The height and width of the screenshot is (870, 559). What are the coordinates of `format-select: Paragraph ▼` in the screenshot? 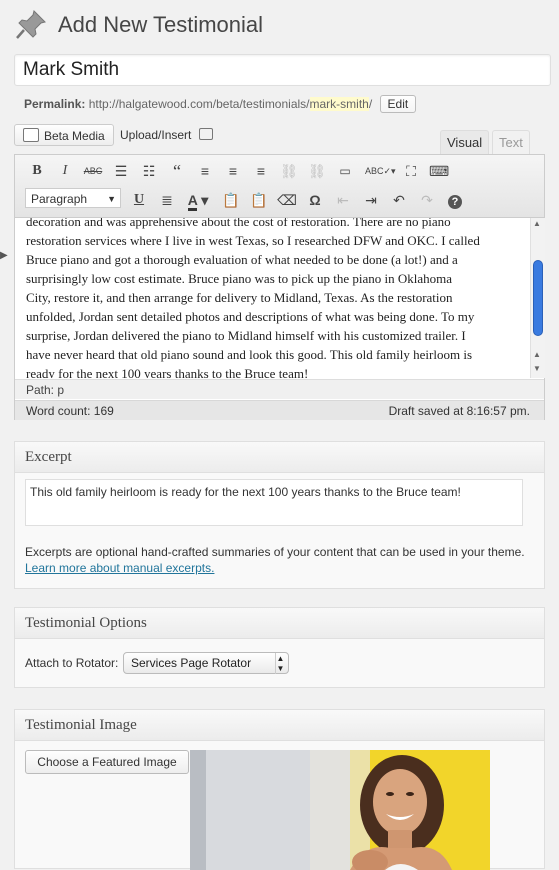 It's located at (73, 198).